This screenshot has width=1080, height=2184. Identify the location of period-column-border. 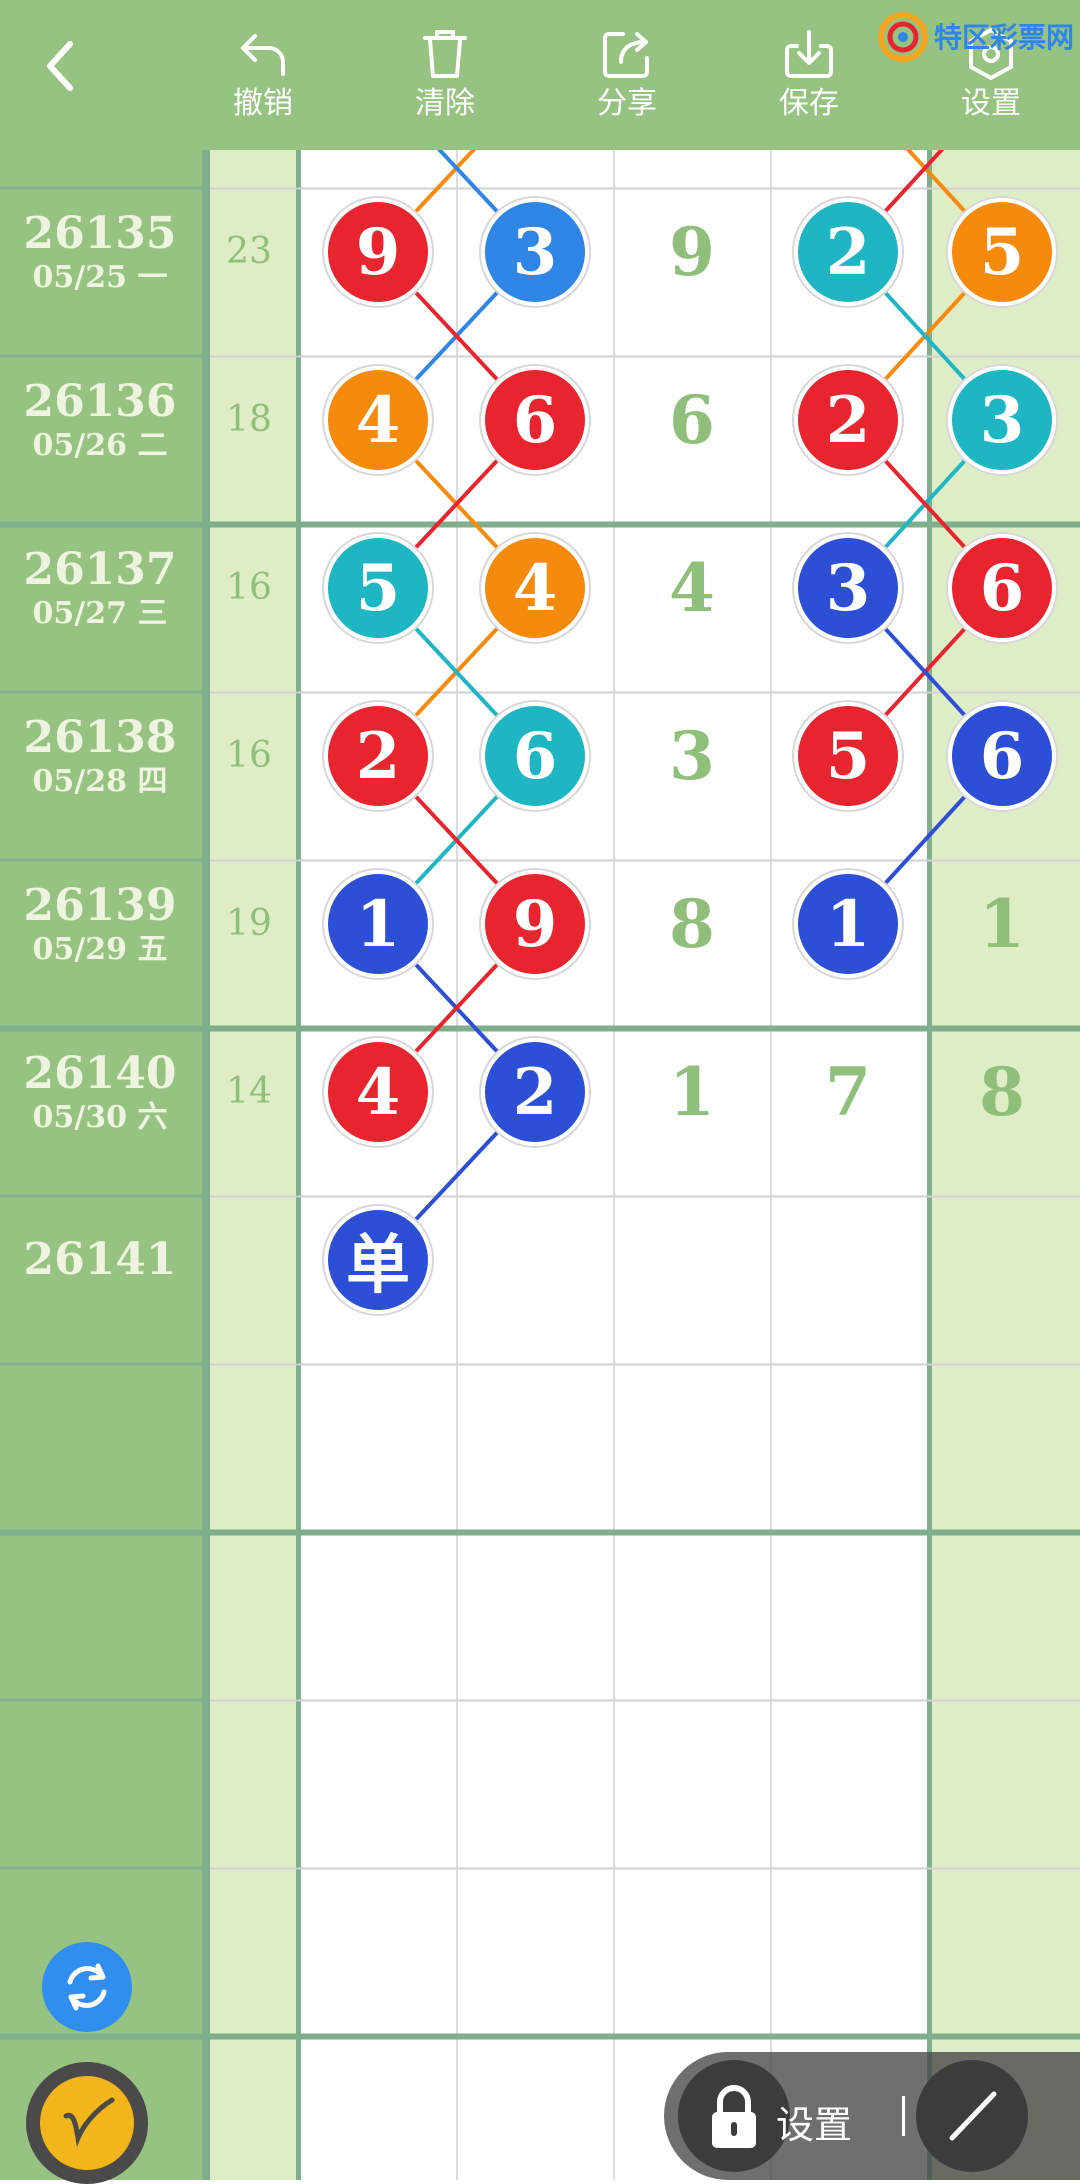
(206, 1090).